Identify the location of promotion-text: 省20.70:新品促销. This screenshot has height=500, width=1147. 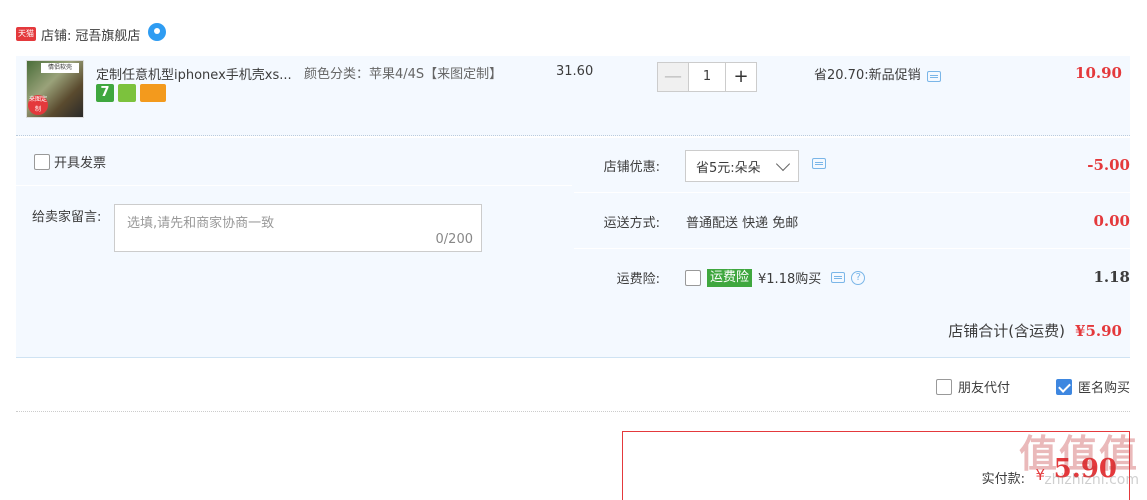
(867, 75).